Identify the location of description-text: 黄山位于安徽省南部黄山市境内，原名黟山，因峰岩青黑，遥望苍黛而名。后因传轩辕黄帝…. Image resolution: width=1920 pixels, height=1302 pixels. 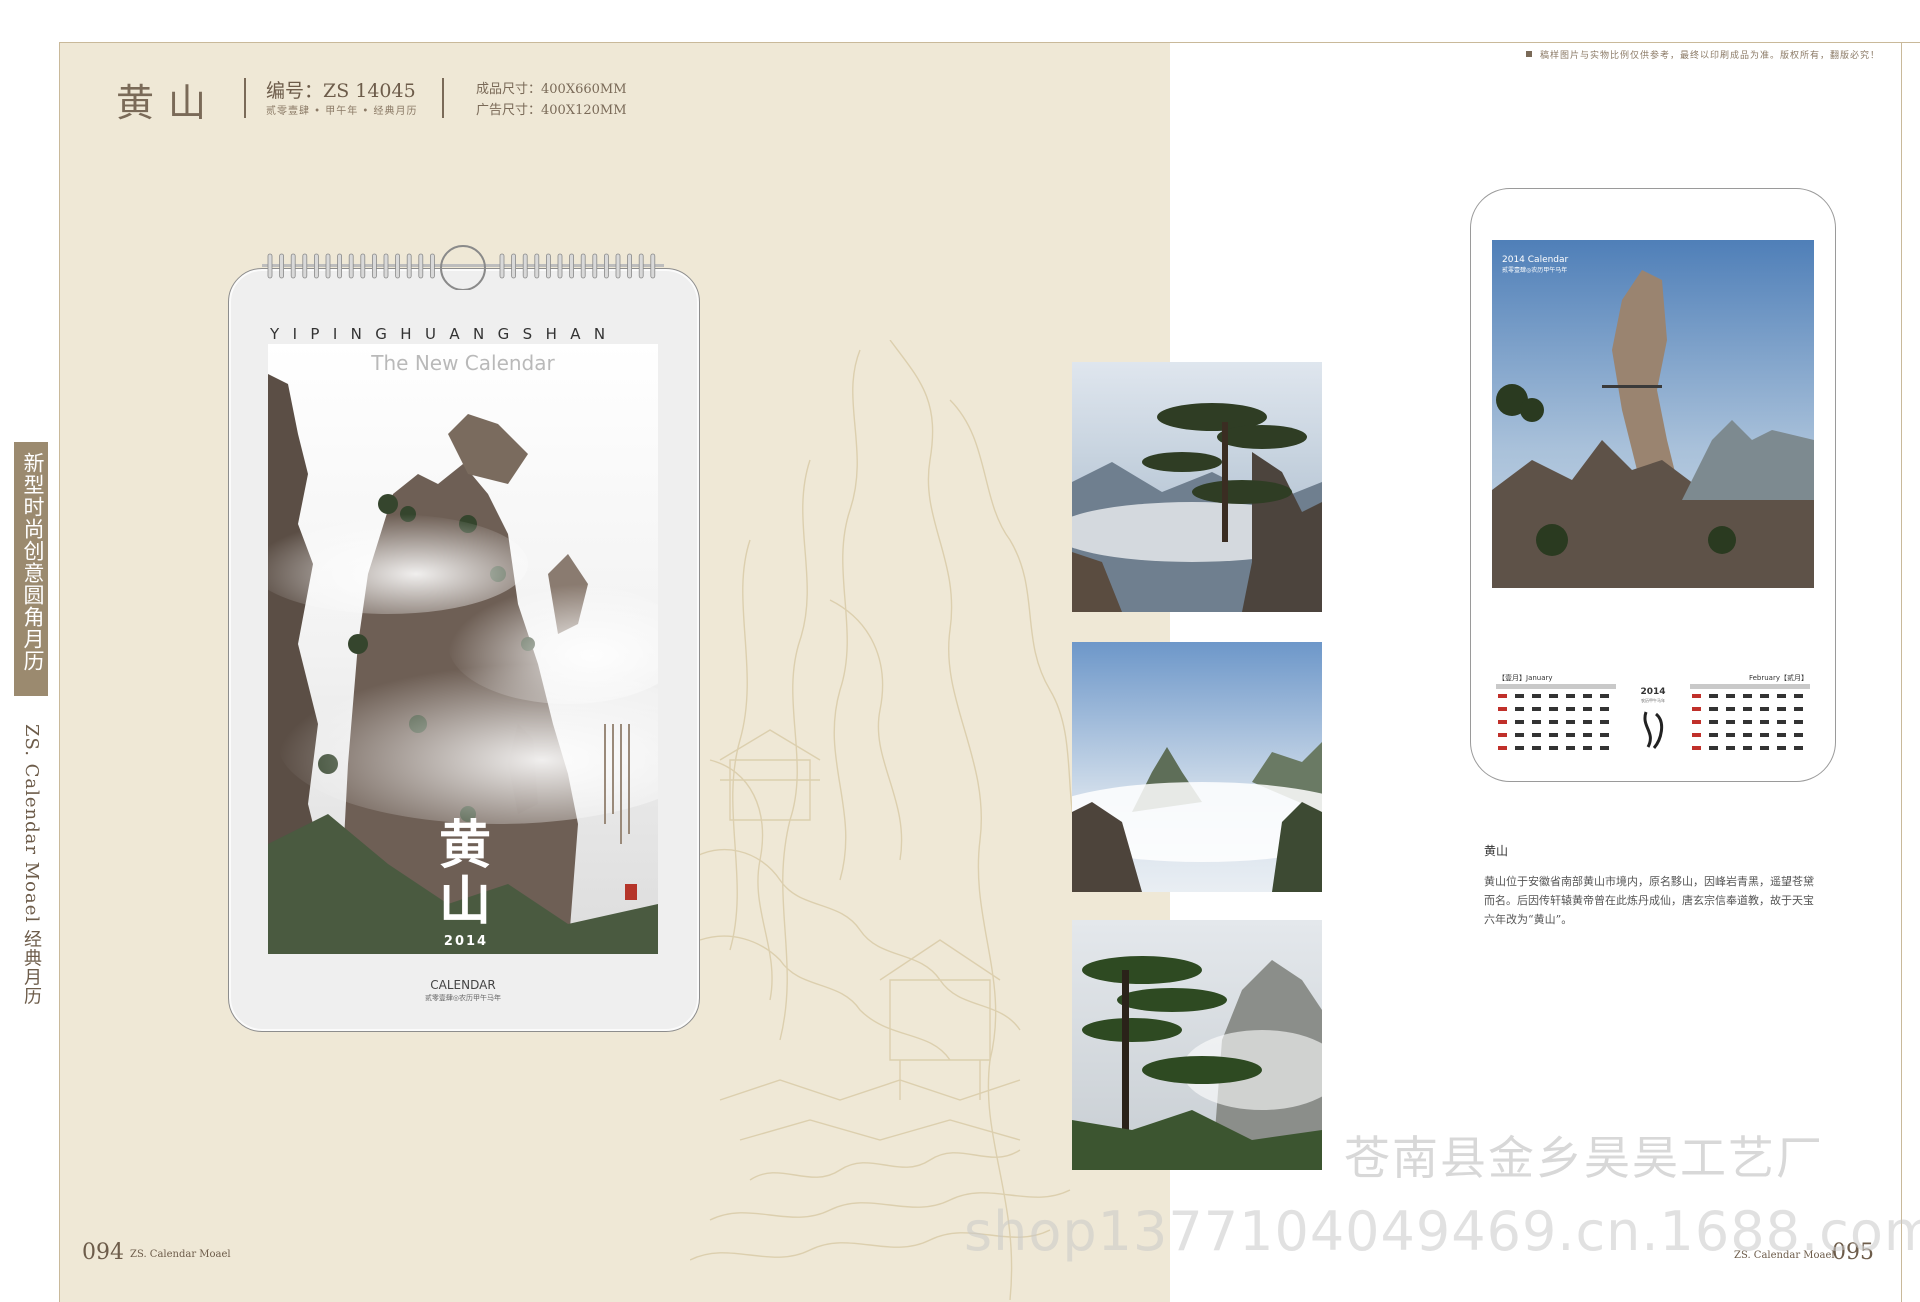
(1649, 900).